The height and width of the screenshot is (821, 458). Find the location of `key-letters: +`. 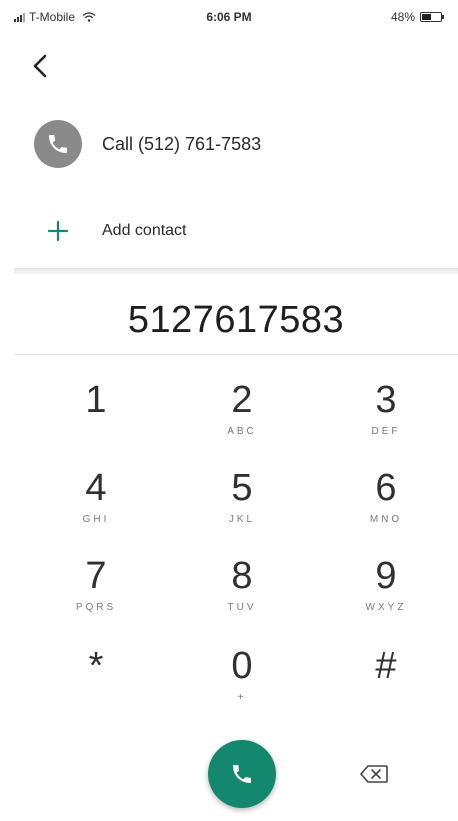

key-letters: + is located at coordinates (242, 697).